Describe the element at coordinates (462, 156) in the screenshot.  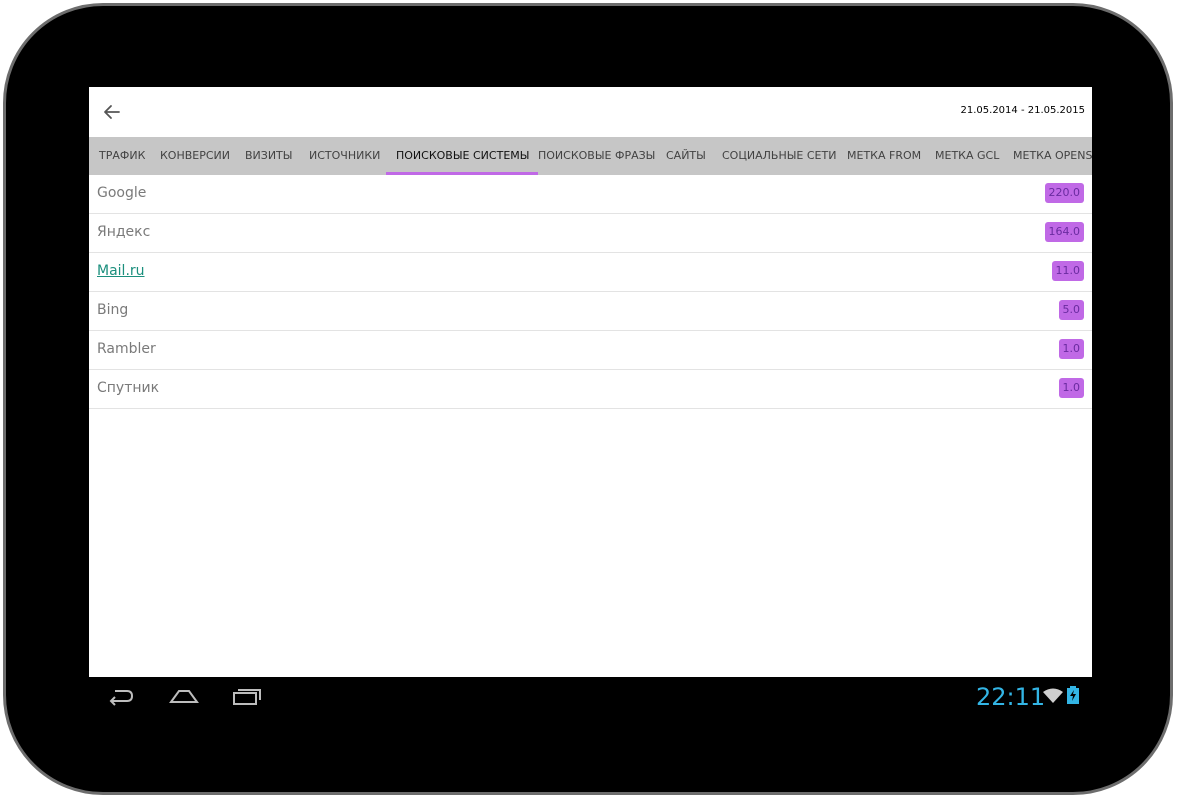
I see `tab-search-engines: ПОИСКОВЫЕ СИСТЕМЫ` at that location.